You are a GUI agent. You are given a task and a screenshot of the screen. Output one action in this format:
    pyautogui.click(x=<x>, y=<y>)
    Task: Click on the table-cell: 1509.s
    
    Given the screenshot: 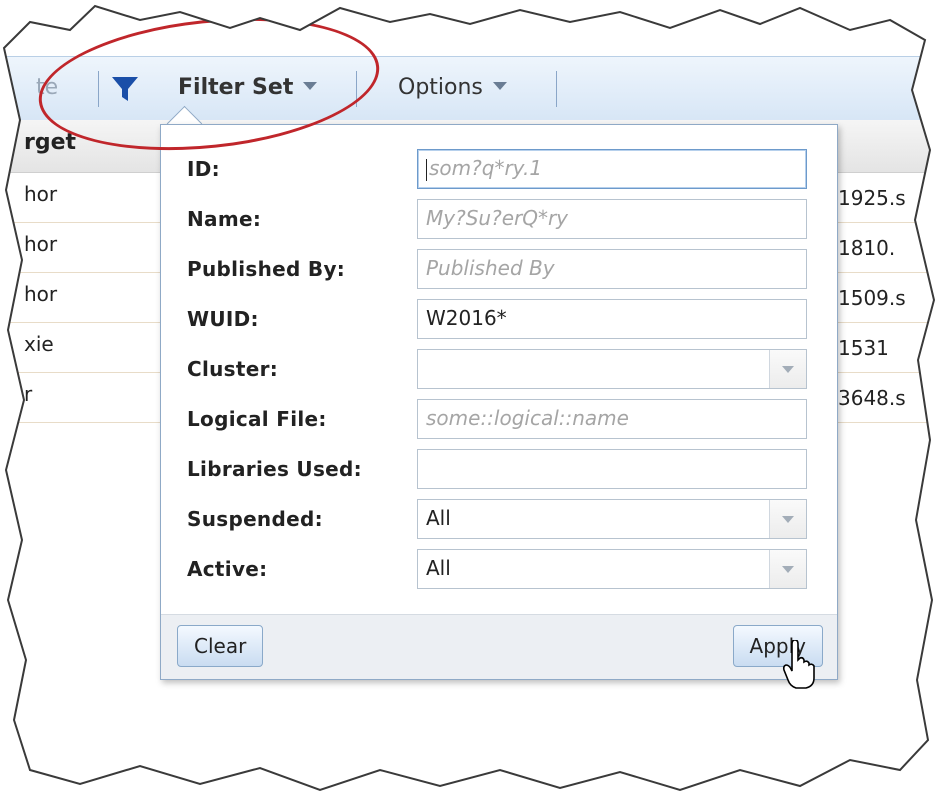 What is the action you would take?
    pyautogui.click(x=872, y=298)
    